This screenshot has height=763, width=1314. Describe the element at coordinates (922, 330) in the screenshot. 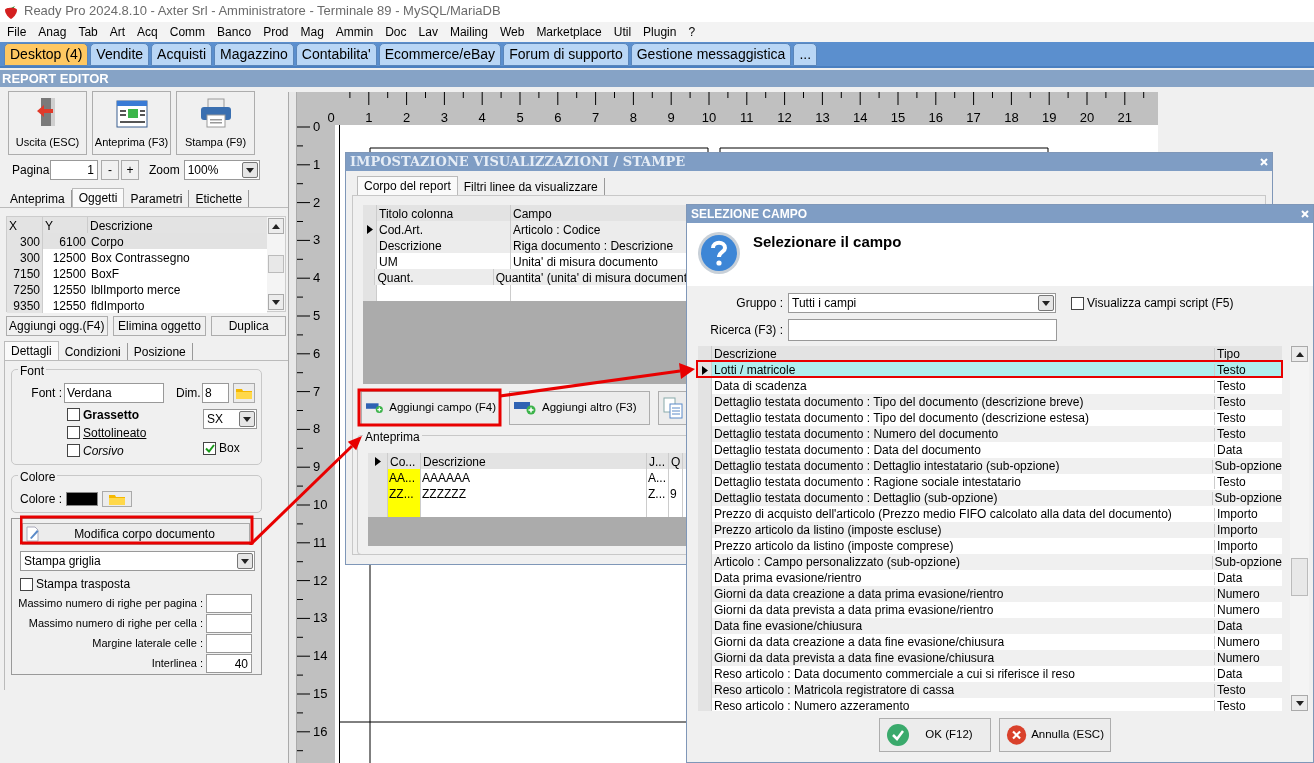

I see `search-field` at that location.